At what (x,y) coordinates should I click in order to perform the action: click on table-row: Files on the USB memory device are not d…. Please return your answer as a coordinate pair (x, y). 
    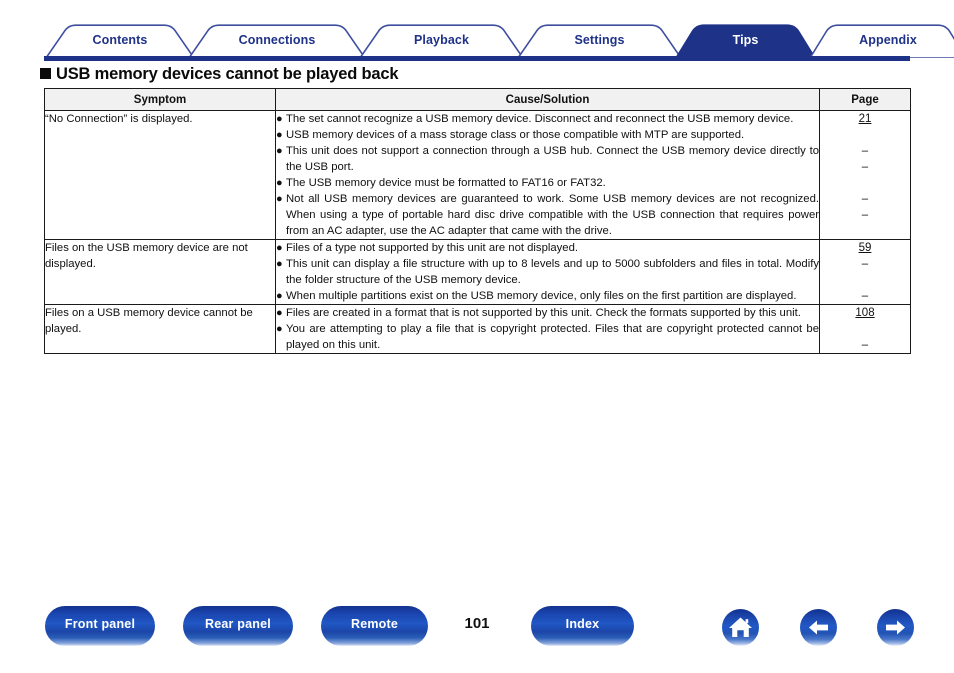
    Looking at the image, I should click on (477, 272).